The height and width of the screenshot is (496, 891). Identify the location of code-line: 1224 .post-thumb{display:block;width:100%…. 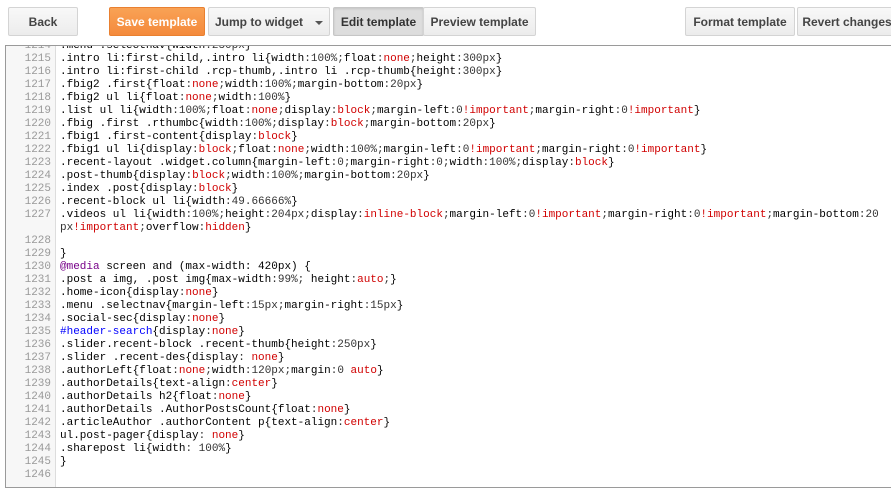
(448, 176).